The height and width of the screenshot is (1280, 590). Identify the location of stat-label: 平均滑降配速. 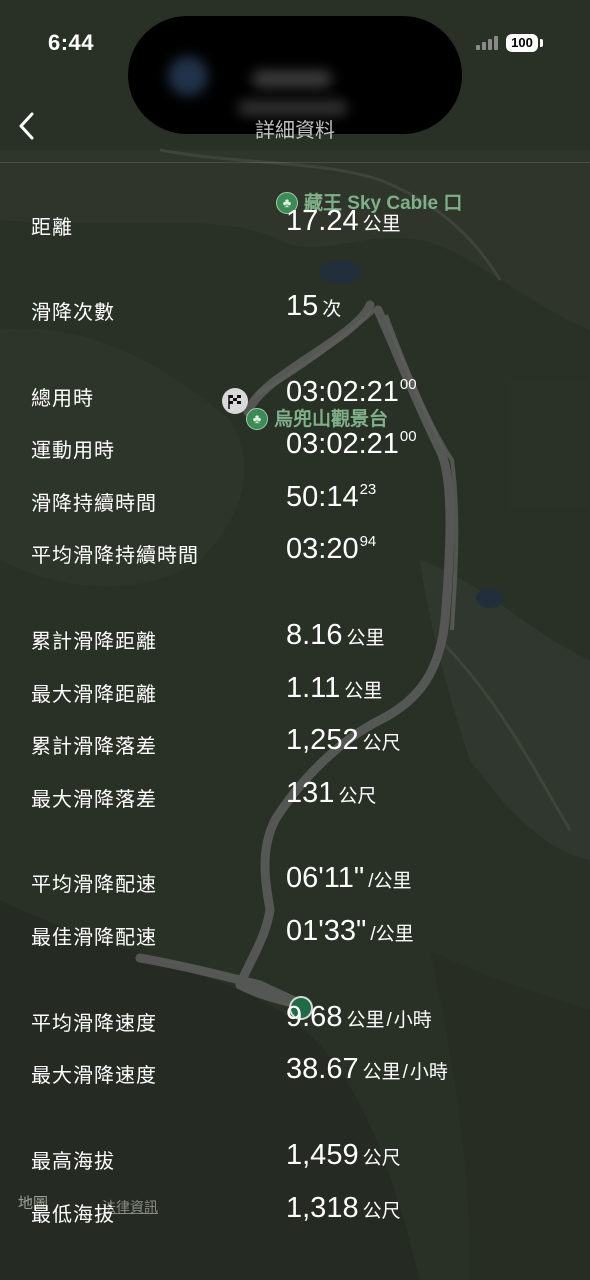
(94, 885).